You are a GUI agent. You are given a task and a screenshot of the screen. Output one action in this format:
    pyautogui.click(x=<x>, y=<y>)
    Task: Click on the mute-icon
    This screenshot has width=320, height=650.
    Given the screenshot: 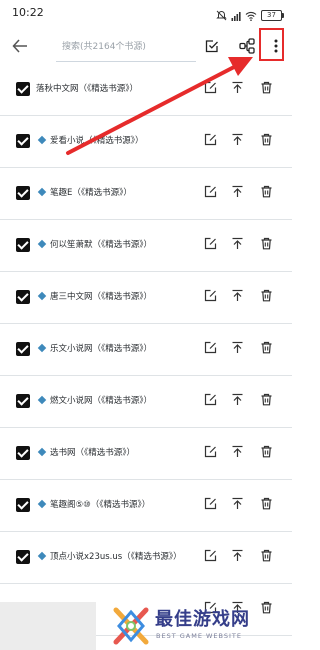 What is the action you would take?
    pyautogui.click(x=221, y=15)
    